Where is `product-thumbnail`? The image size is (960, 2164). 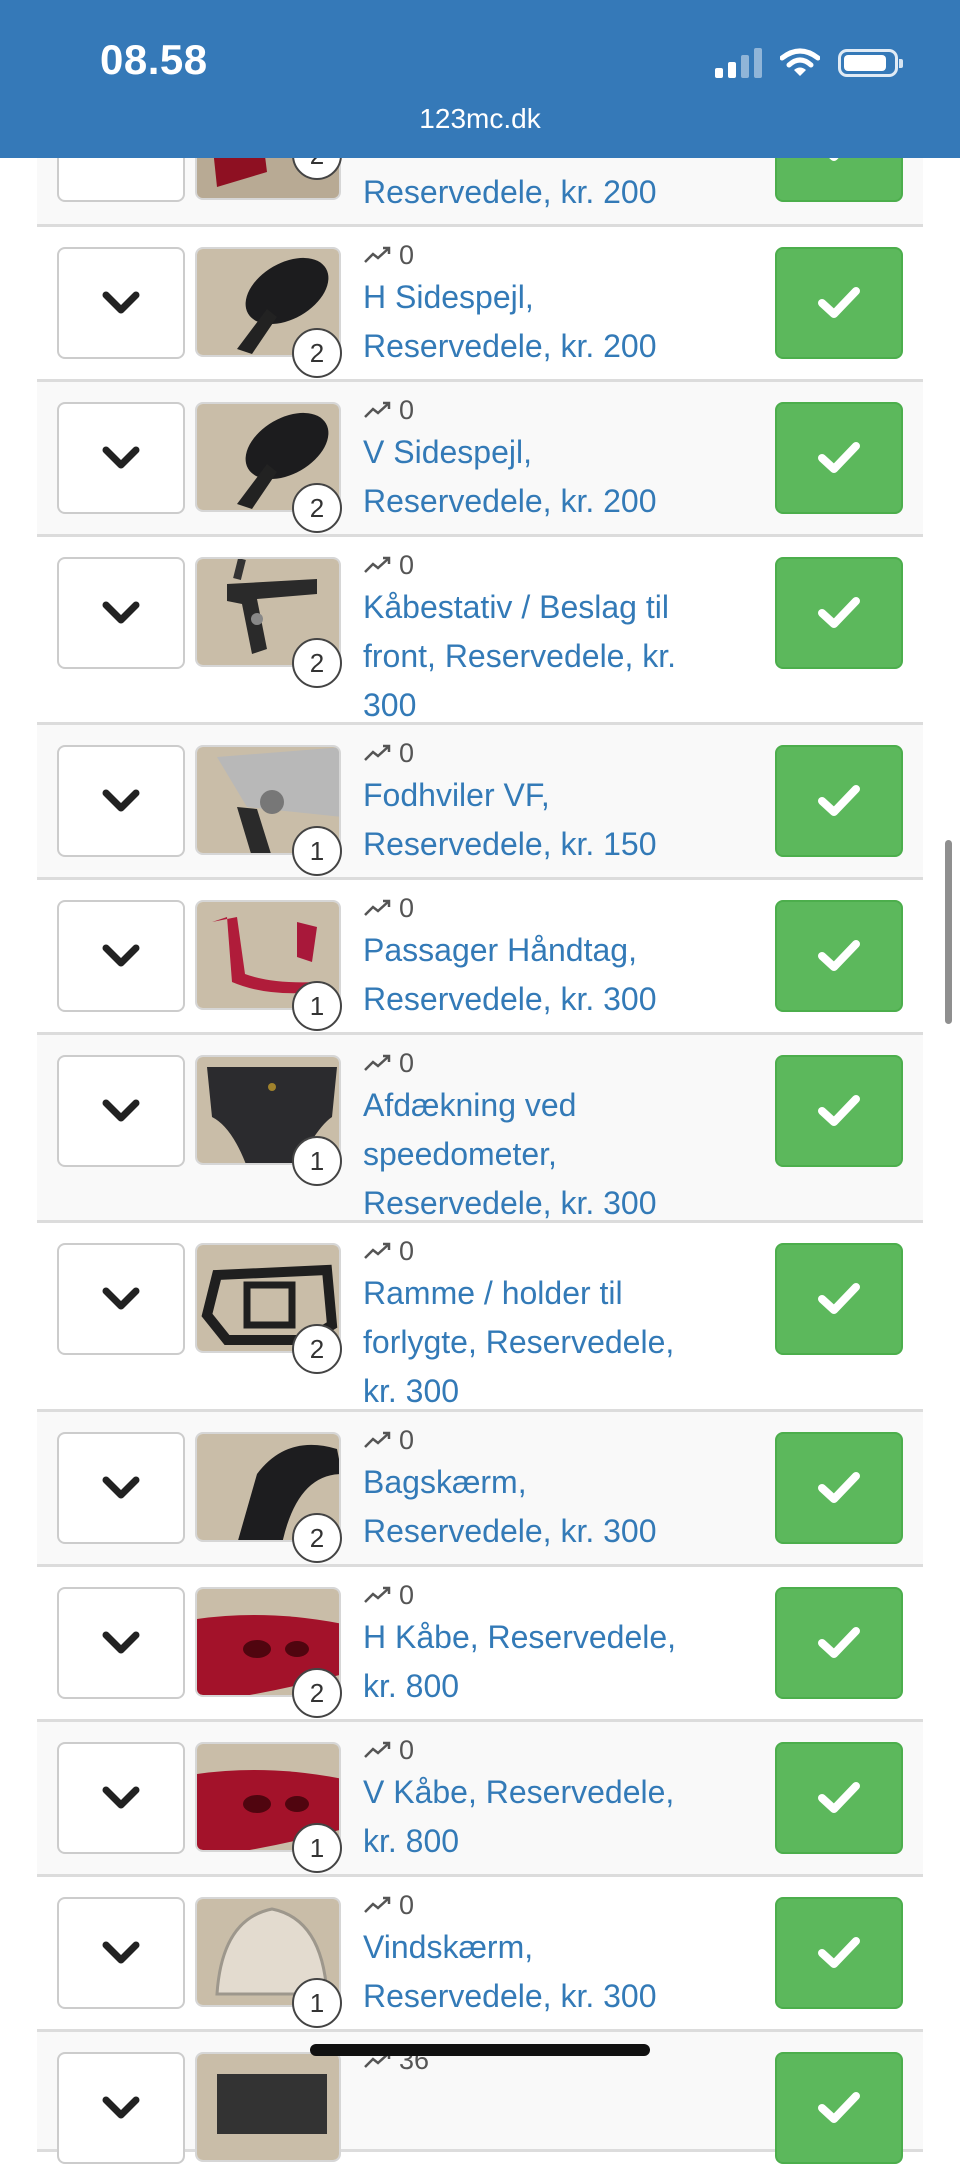
product-thumbnail is located at coordinates (268, 2107).